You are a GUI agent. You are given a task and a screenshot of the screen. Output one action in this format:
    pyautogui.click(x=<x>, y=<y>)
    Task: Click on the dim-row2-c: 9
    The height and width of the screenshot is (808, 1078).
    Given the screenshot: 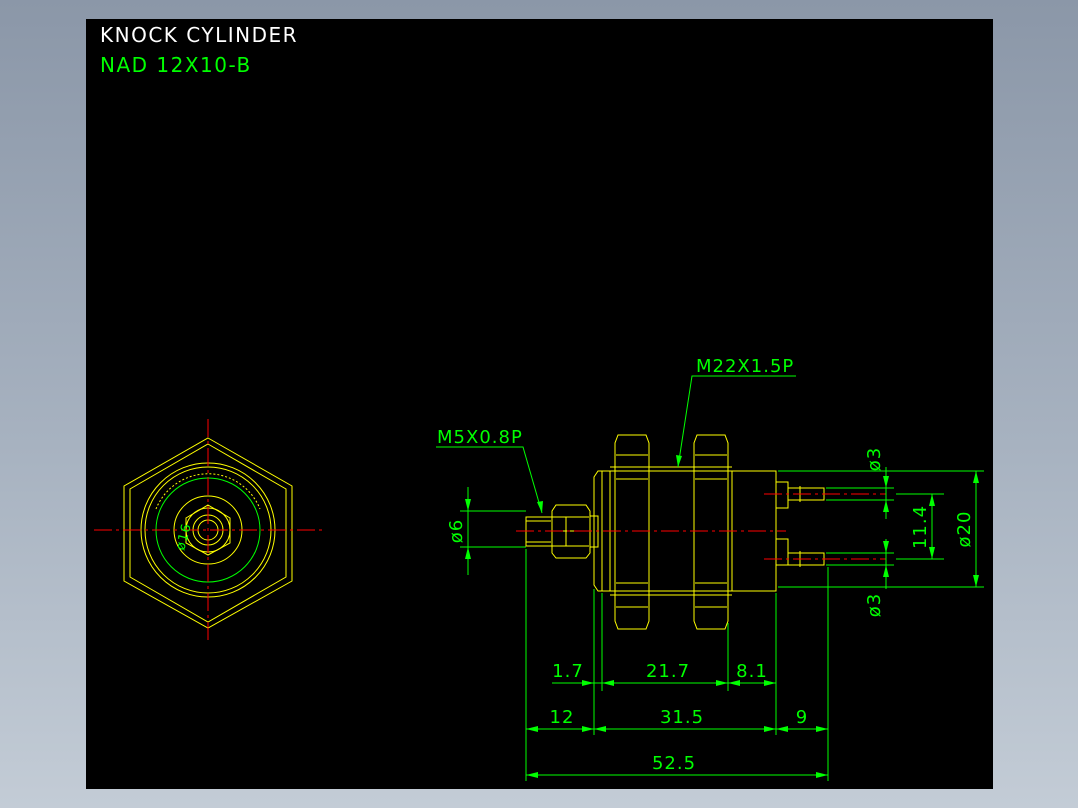 What is the action you would take?
    pyautogui.click(x=802, y=717)
    